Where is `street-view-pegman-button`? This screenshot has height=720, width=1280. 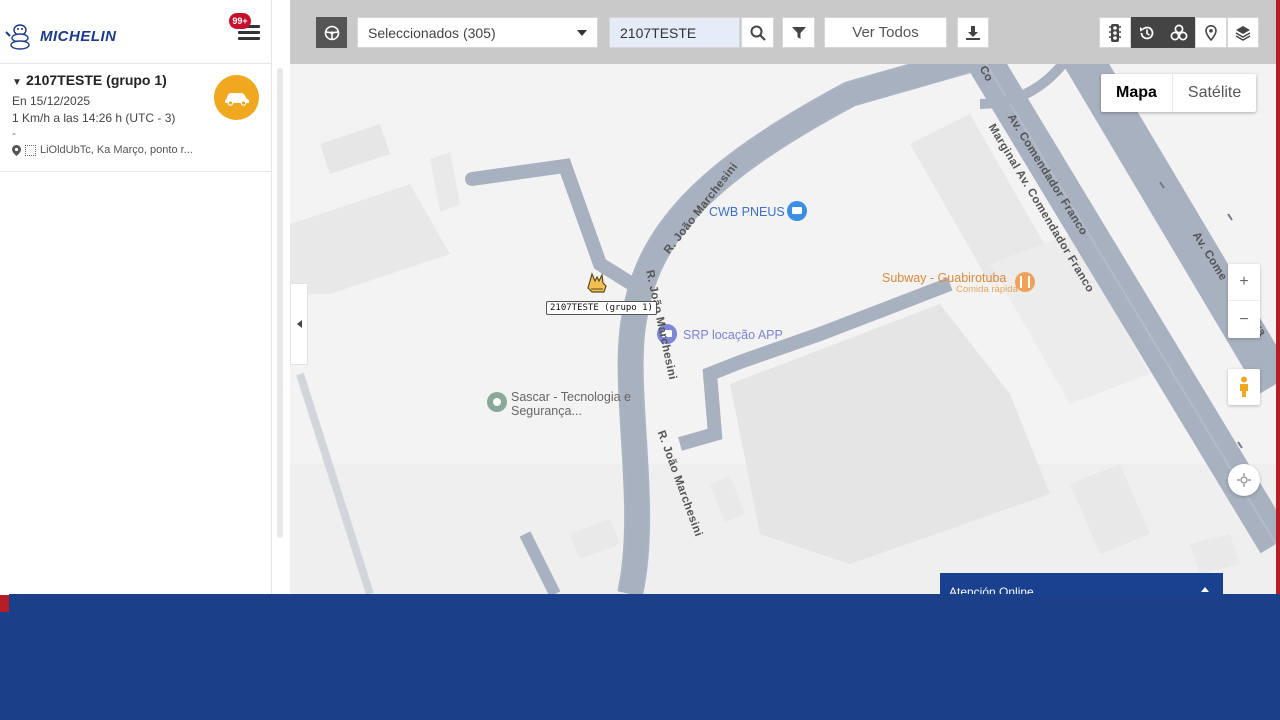 street-view-pegman-button is located at coordinates (1244, 387).